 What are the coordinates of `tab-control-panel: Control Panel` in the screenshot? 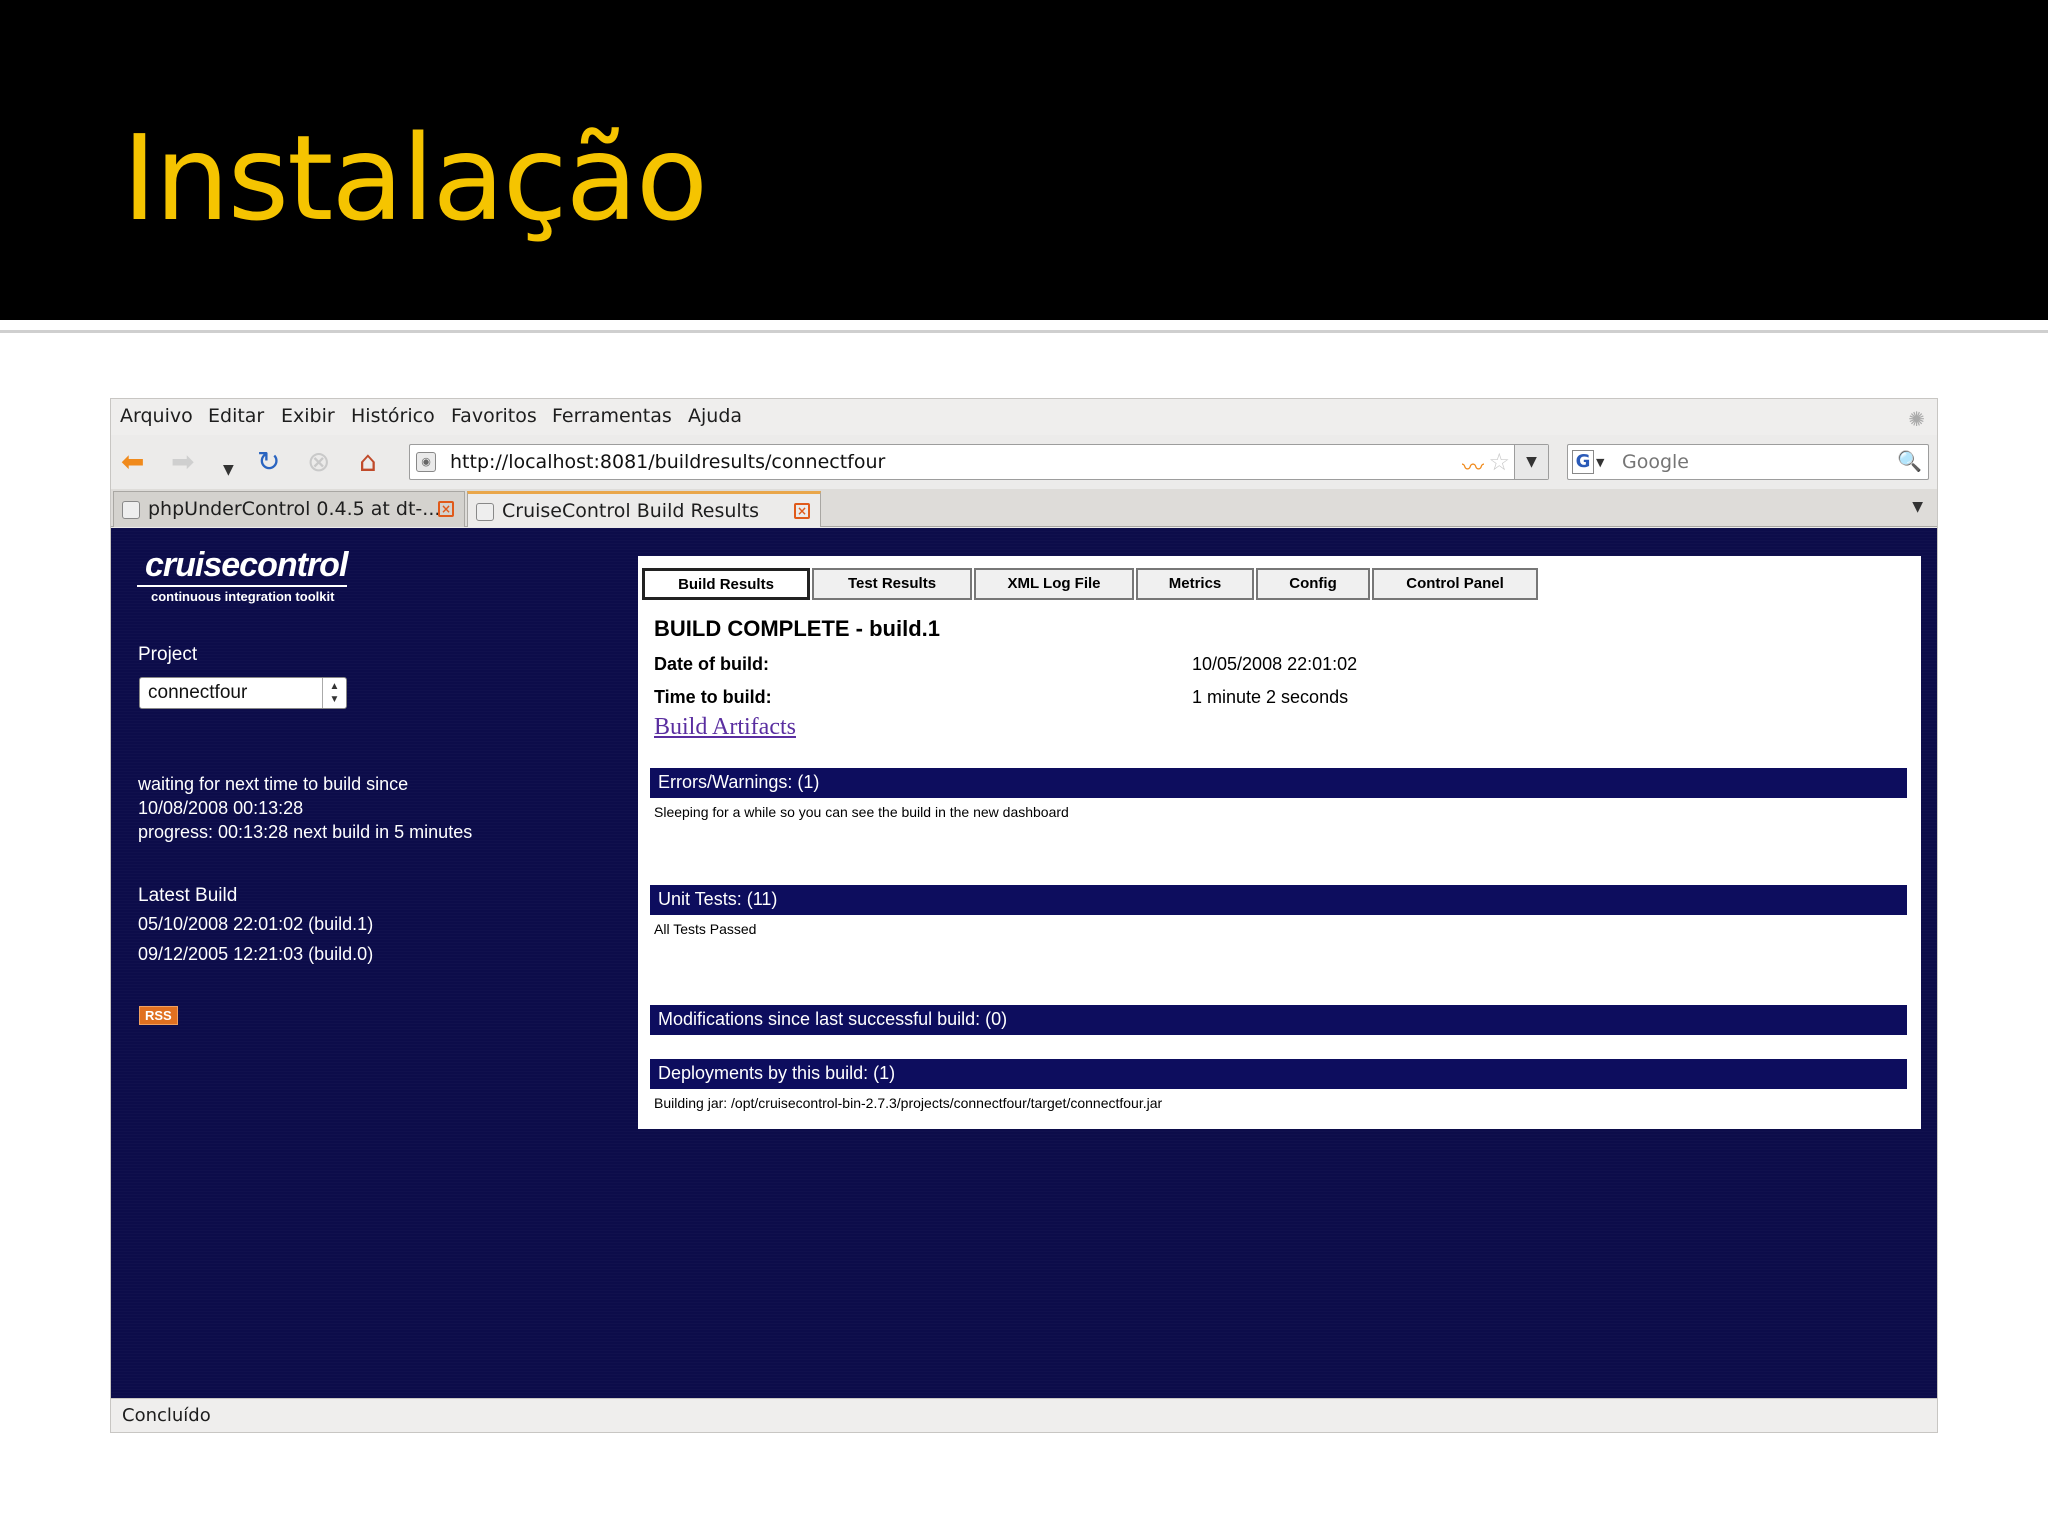 It's located at (1455, 584).